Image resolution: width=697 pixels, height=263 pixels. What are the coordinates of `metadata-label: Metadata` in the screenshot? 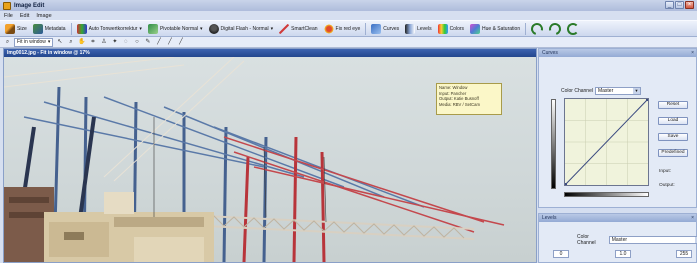 It's located at (55, 28).